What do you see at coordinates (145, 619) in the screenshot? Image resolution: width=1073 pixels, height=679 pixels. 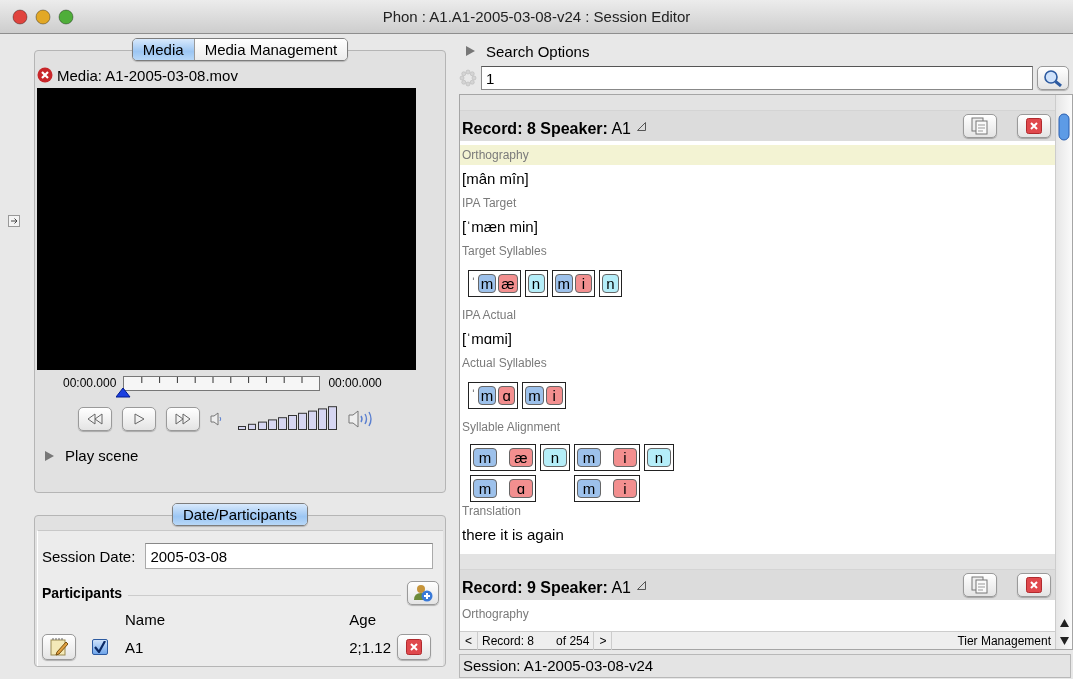 I see `column-header: Name` at bounding box center [145, 619].